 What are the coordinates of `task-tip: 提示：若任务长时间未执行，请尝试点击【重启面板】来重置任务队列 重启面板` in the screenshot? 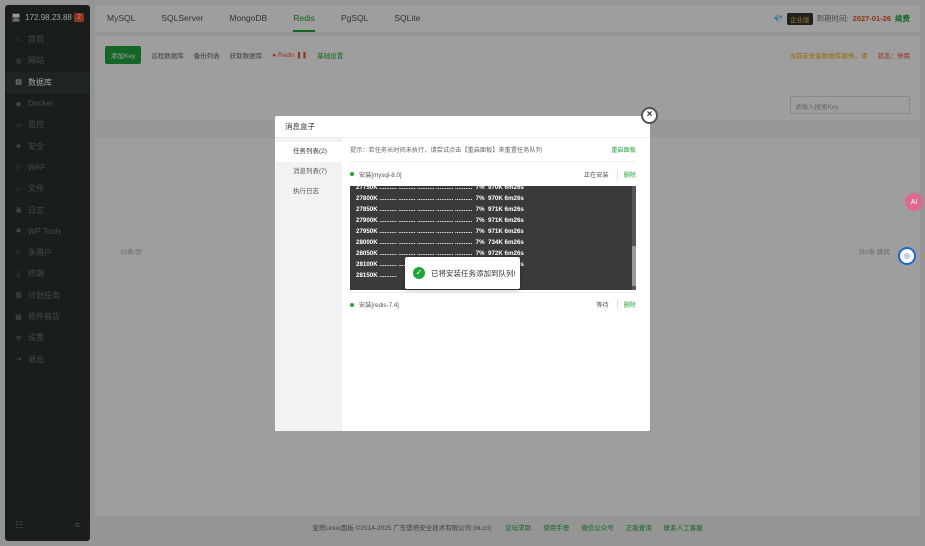 It's located at (493, 150).